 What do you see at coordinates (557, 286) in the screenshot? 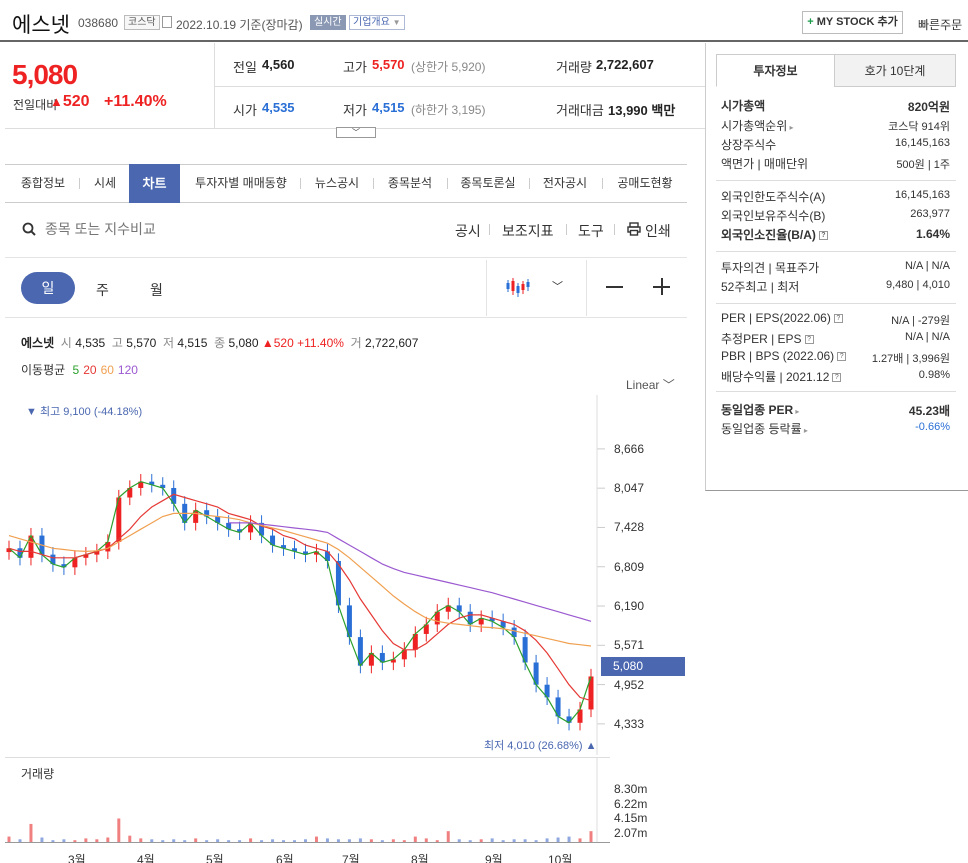
I see `chart-type-chevron-icon: ﹀` at bounding box center [557, 286].